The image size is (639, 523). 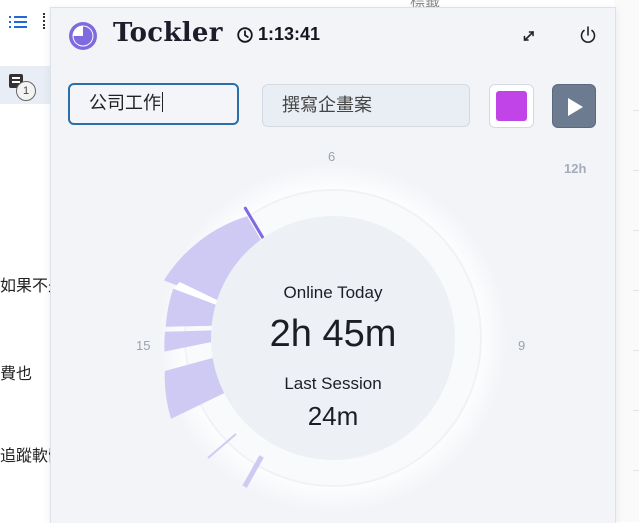 What do you see at coordinates (18, 21) in the screenshot?
I see `list-icon` at bounding box center [18, 21].